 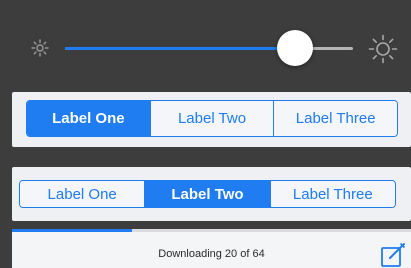 I want to click on brightness-slider, so click(x=209, y=48).